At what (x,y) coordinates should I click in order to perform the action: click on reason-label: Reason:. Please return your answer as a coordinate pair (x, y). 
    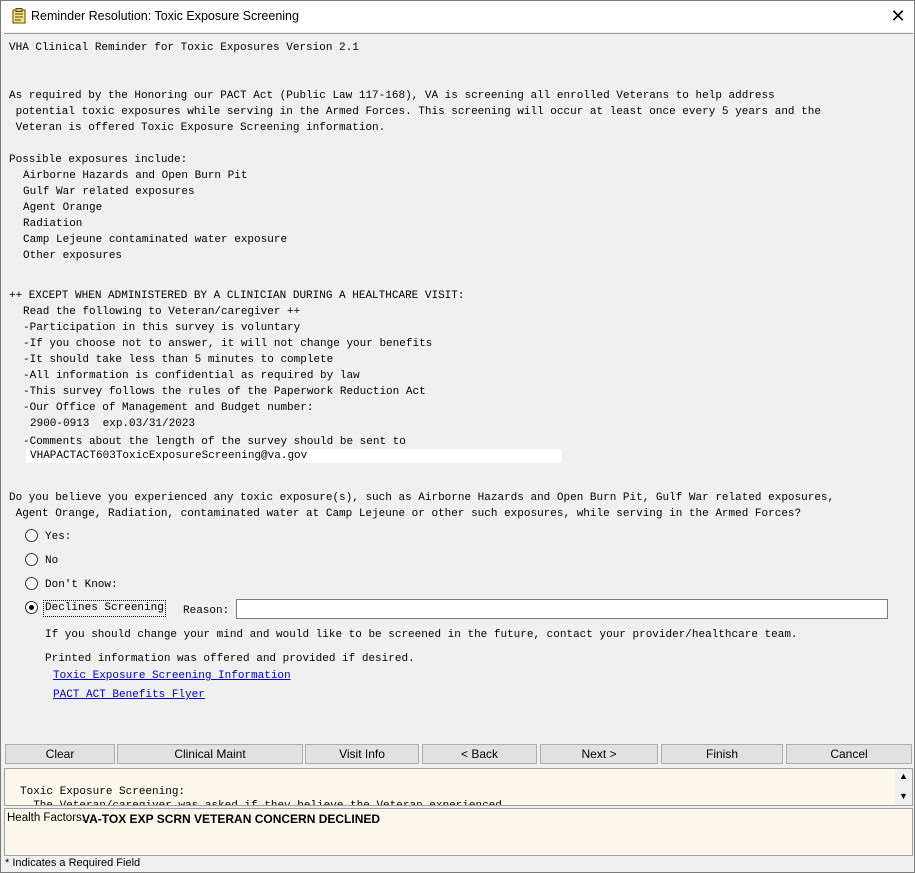
    Looking at the image, I should click on (206, 611).